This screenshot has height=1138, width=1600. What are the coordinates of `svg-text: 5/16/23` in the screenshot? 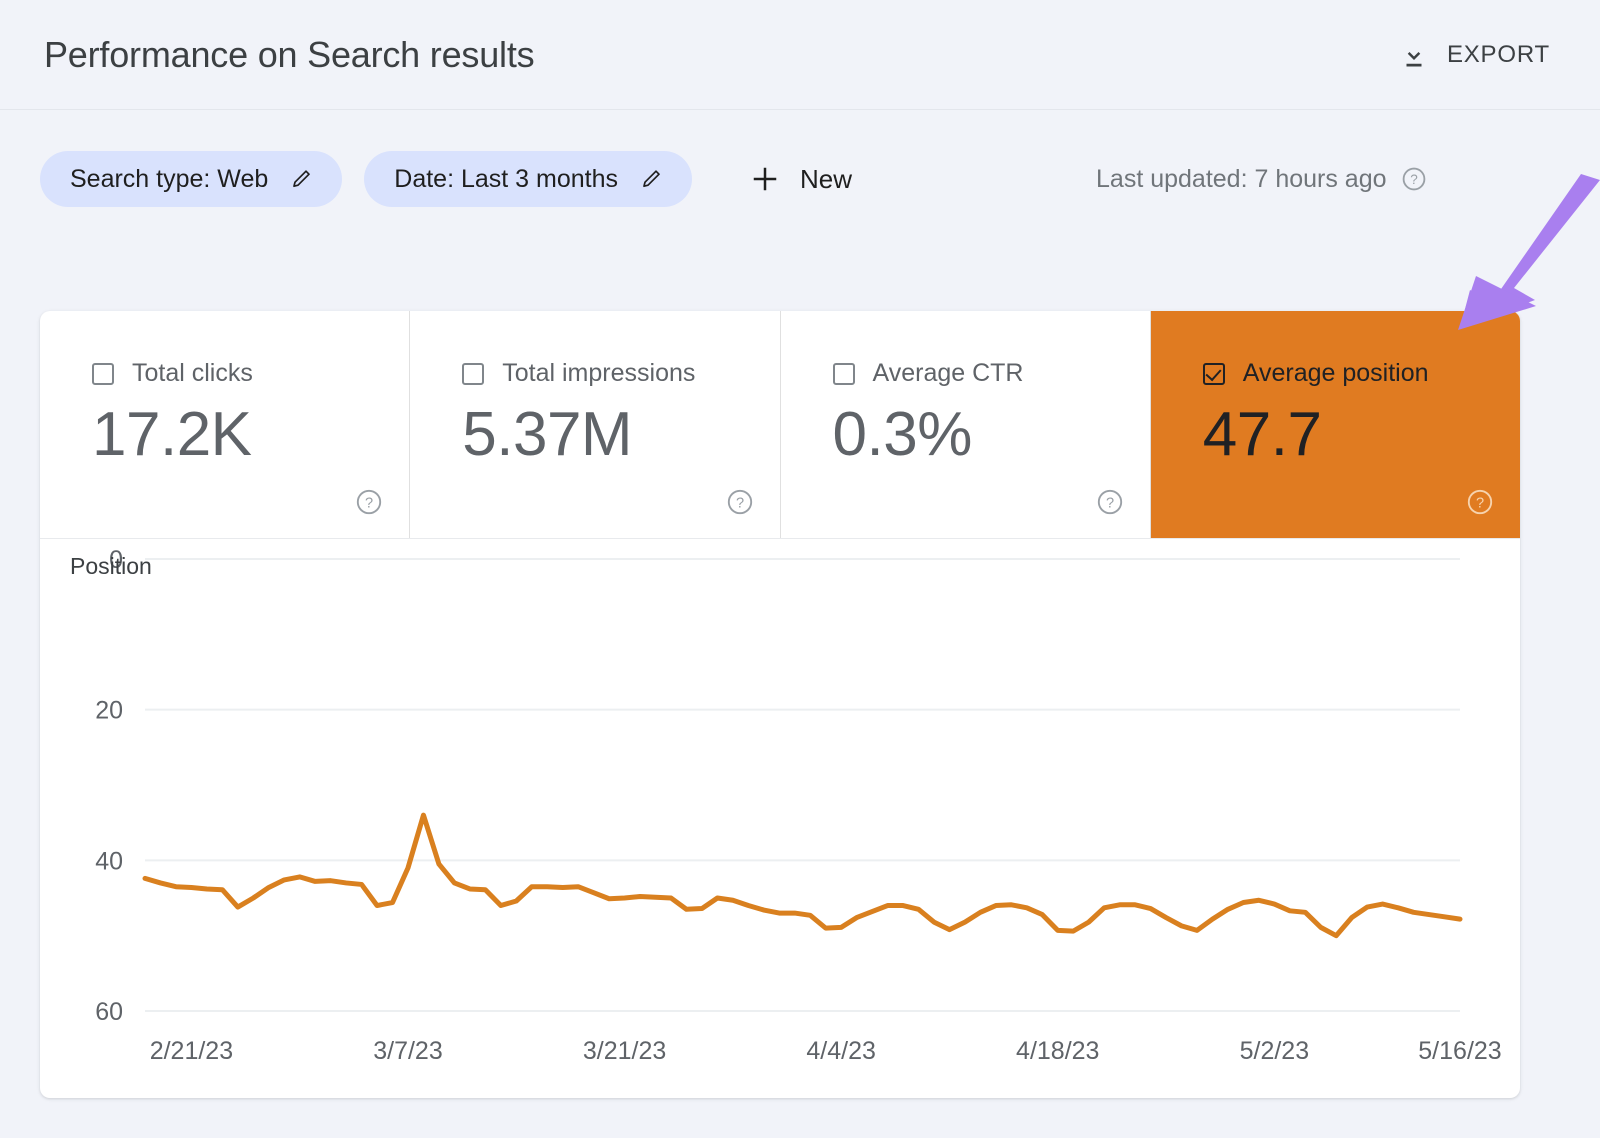 It's located at (1459, 1051).